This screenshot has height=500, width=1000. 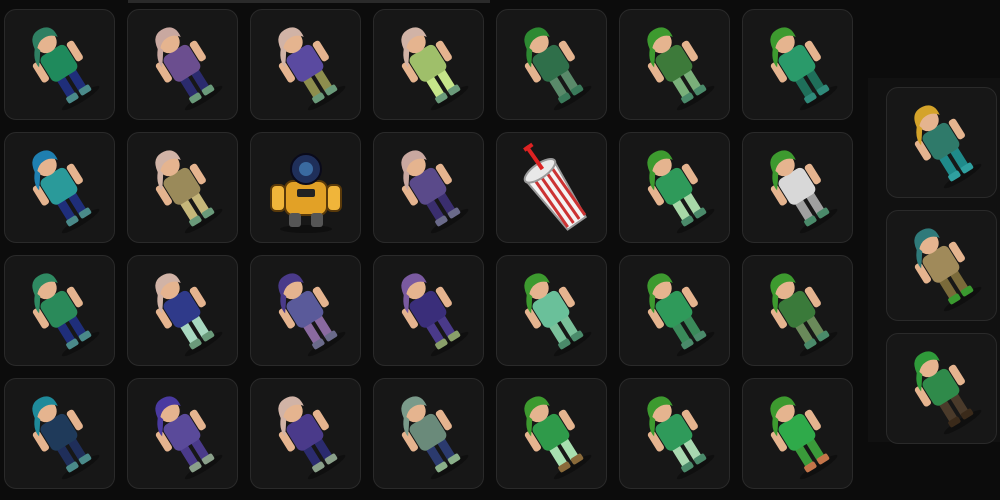 I want to click on side-avatar-column, so click(x=941, y=265).